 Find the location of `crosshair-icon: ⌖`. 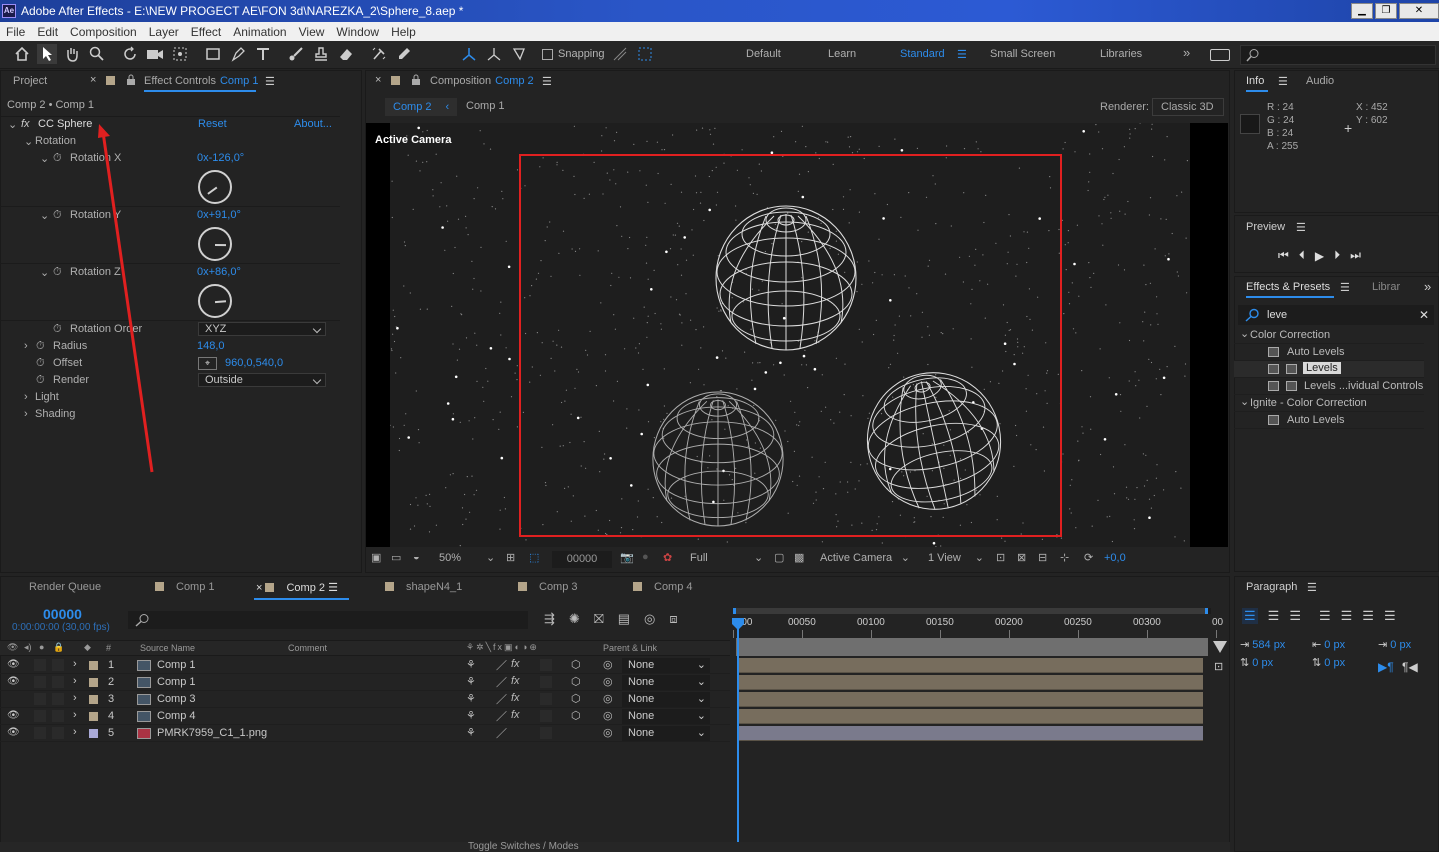

crosshair-icon: ⌖ is located at coordinates (207, 363).